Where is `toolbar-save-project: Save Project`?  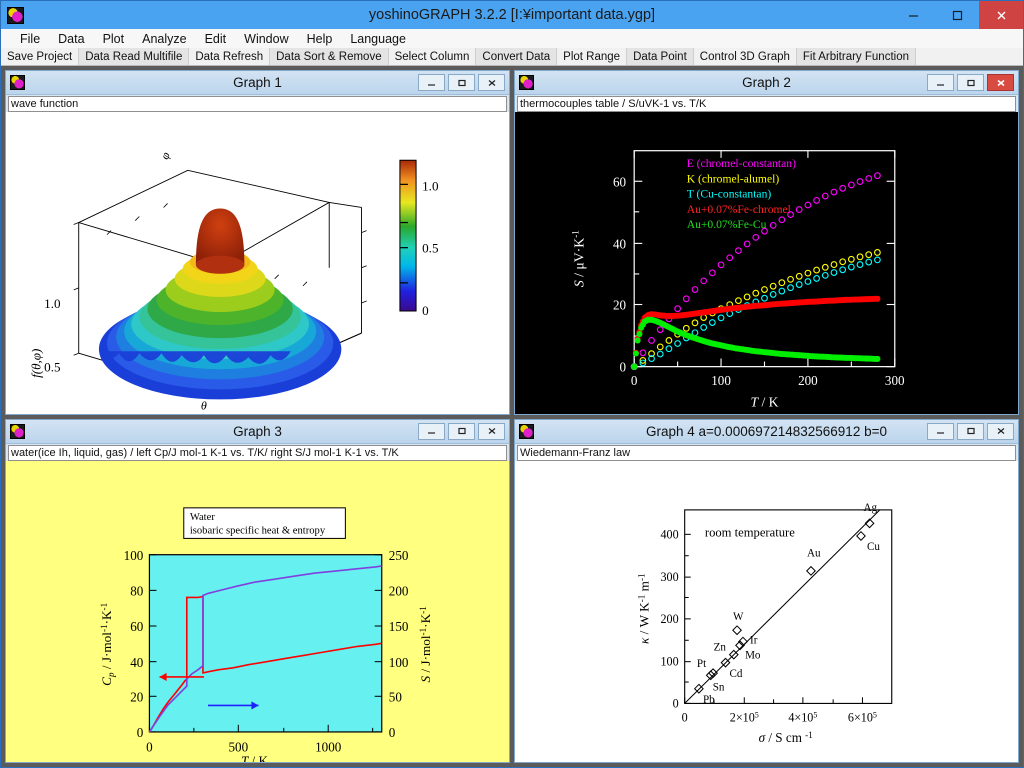 toolbar-save-project: Save Project is located at coordinates (40, 56).